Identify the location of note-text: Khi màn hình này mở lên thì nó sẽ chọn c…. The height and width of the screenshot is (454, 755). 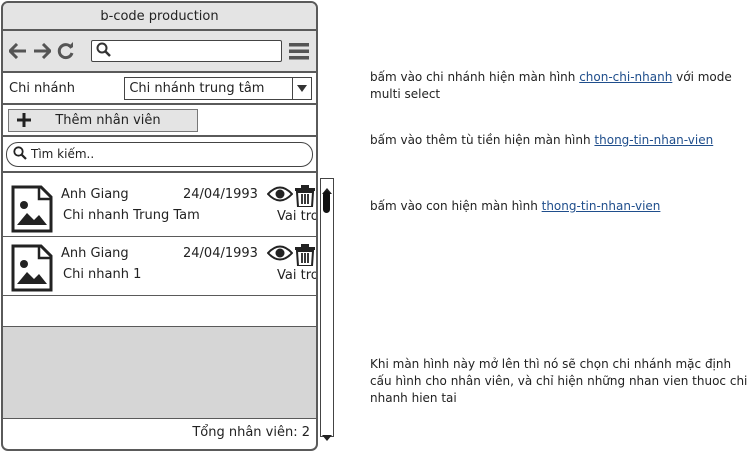
(559, 381).